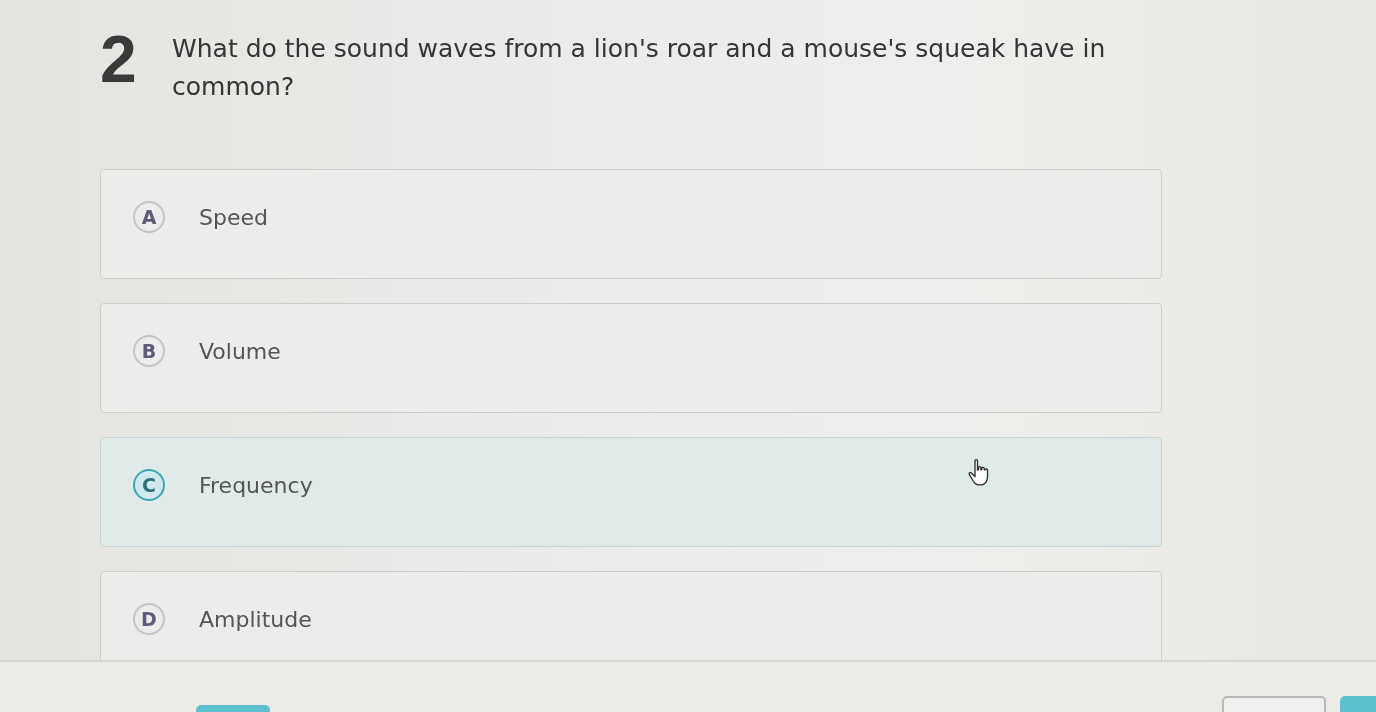 This screenshot has width=1376, height=712. I want to click on question-text: What do the sound waves from a lion's roar and a mouse's squeak have in common?, so click(639, 68).